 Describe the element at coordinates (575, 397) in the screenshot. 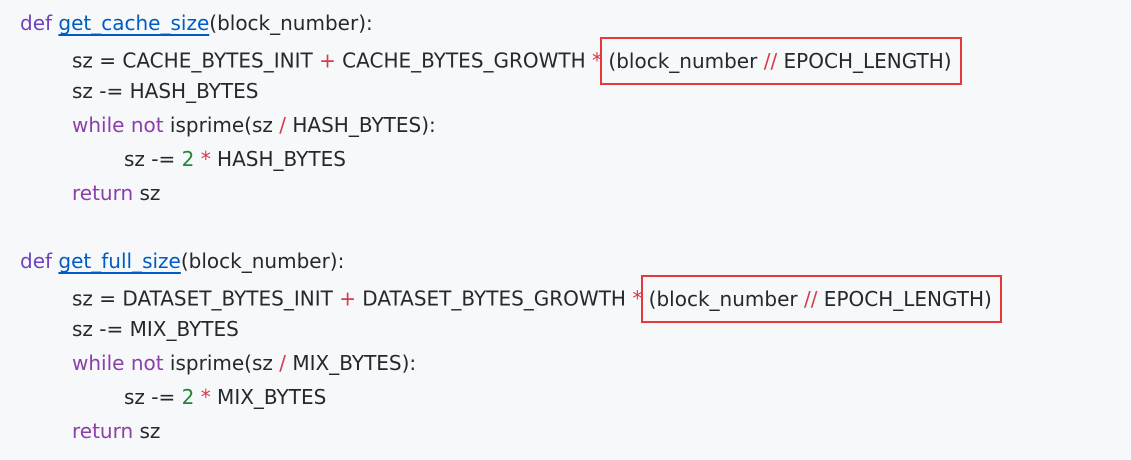

I see `code-line: sz -= 2 * MIX_BYTES` at that location.